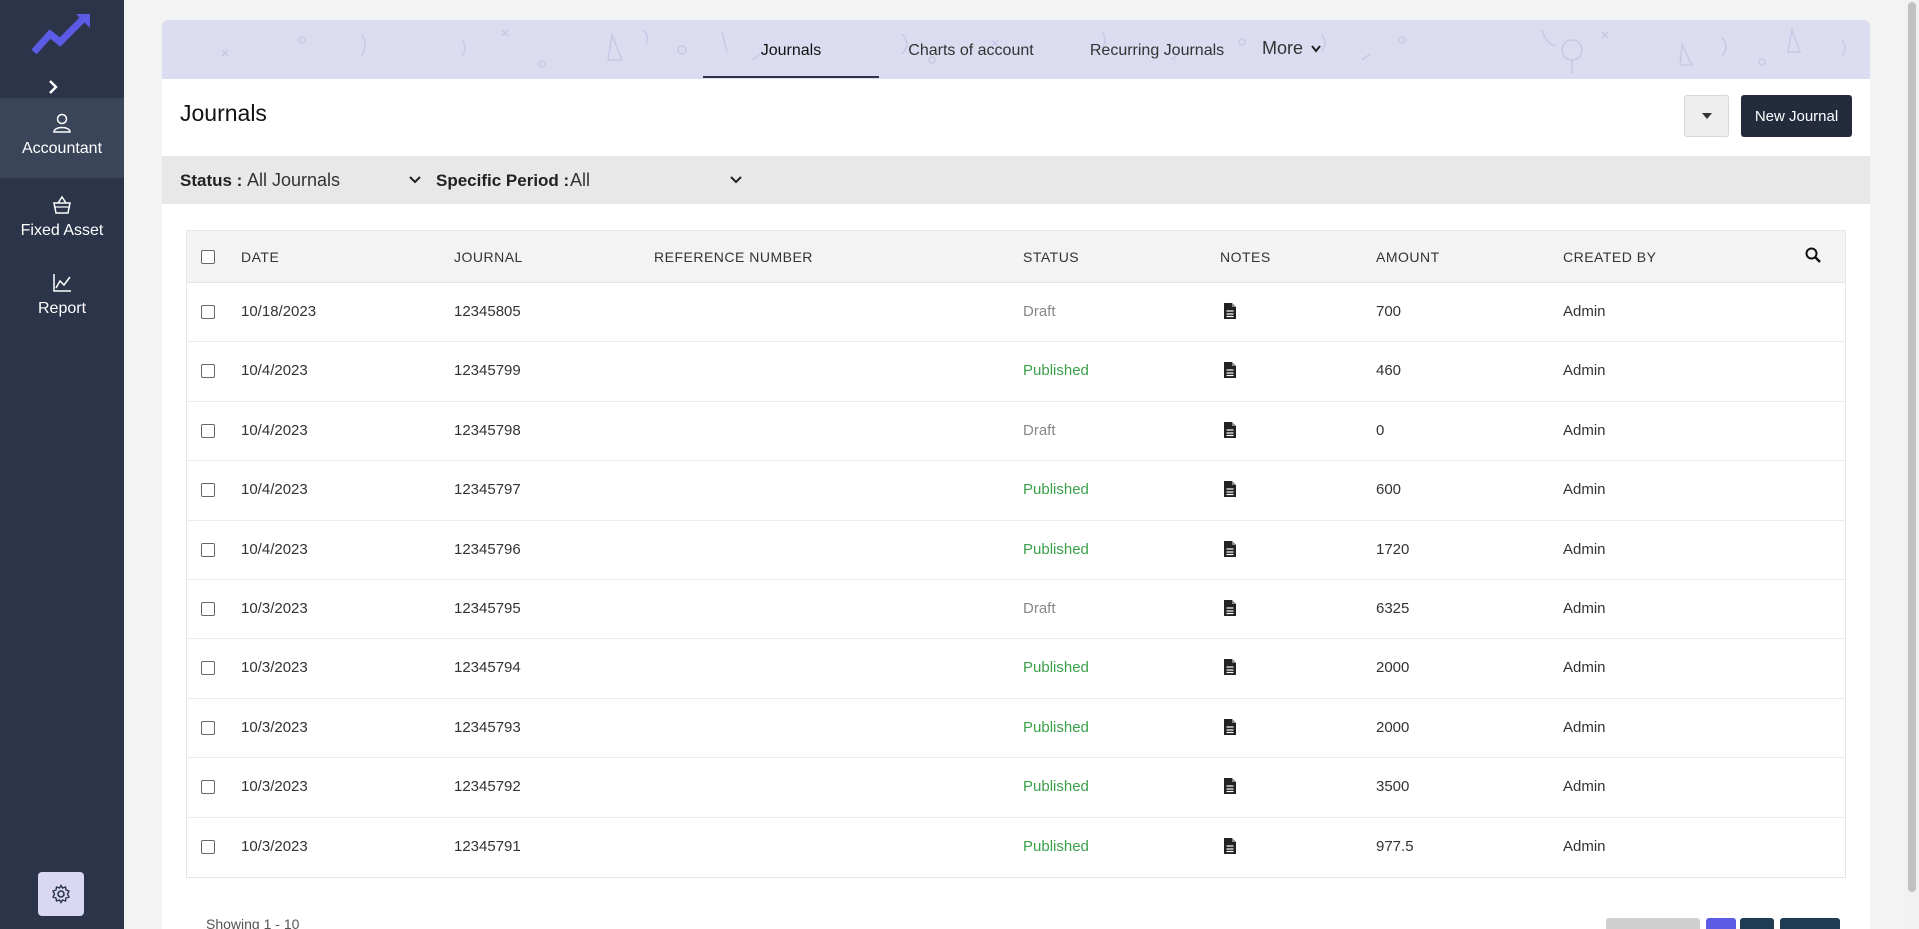 The width and height of the screenshot is (1919, 929). What do you see at coordinates (487, 370) in the screenshot?
I see `cell-journal: 12345799` at bounding box center [487, 370].